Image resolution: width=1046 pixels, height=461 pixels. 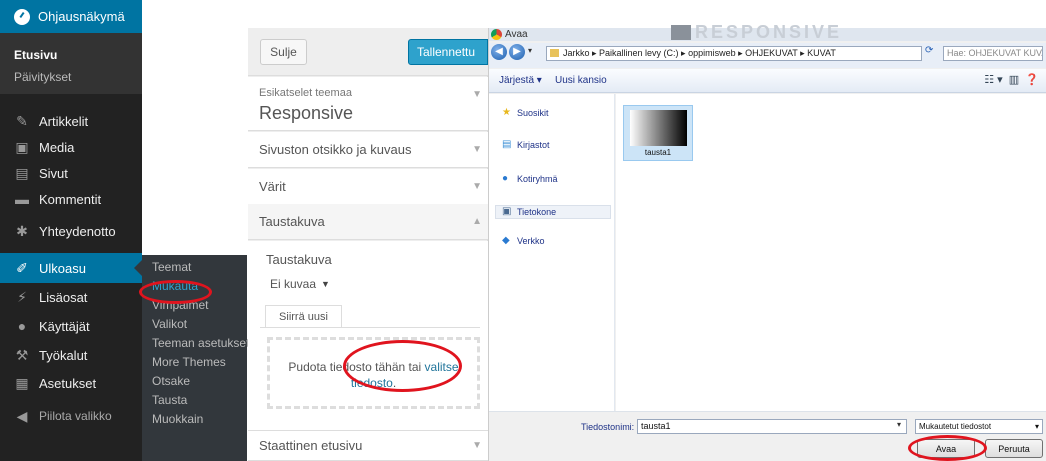 What do you see at coordinates (946, 448) in the screenshot?
I see `open-button: Avaa` at bounding box center [946, 448].